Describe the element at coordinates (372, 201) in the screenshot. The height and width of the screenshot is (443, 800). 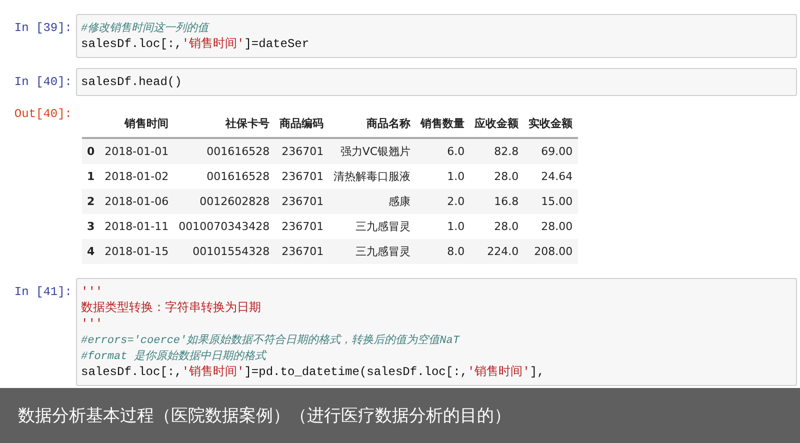
I see `table-cell: 感康` at that location.